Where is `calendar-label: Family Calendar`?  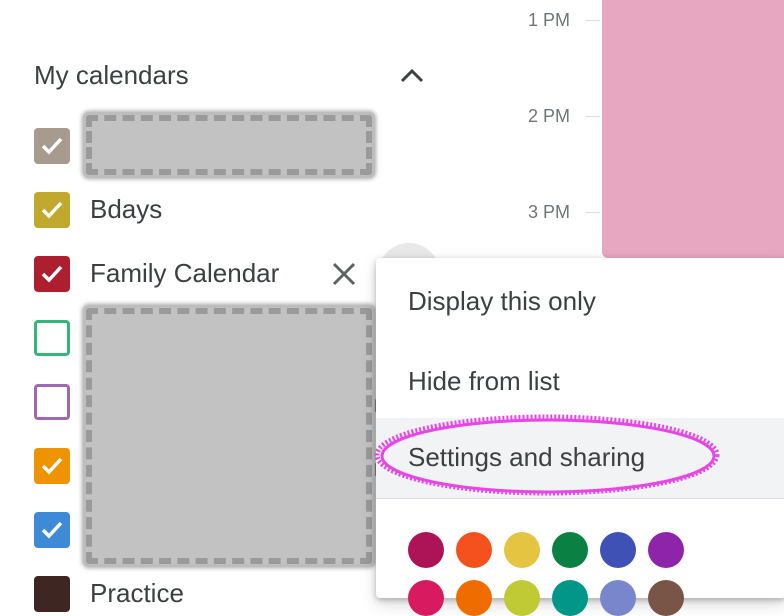 calendar-label: Family Calendar is located at coordinates (185, 273).